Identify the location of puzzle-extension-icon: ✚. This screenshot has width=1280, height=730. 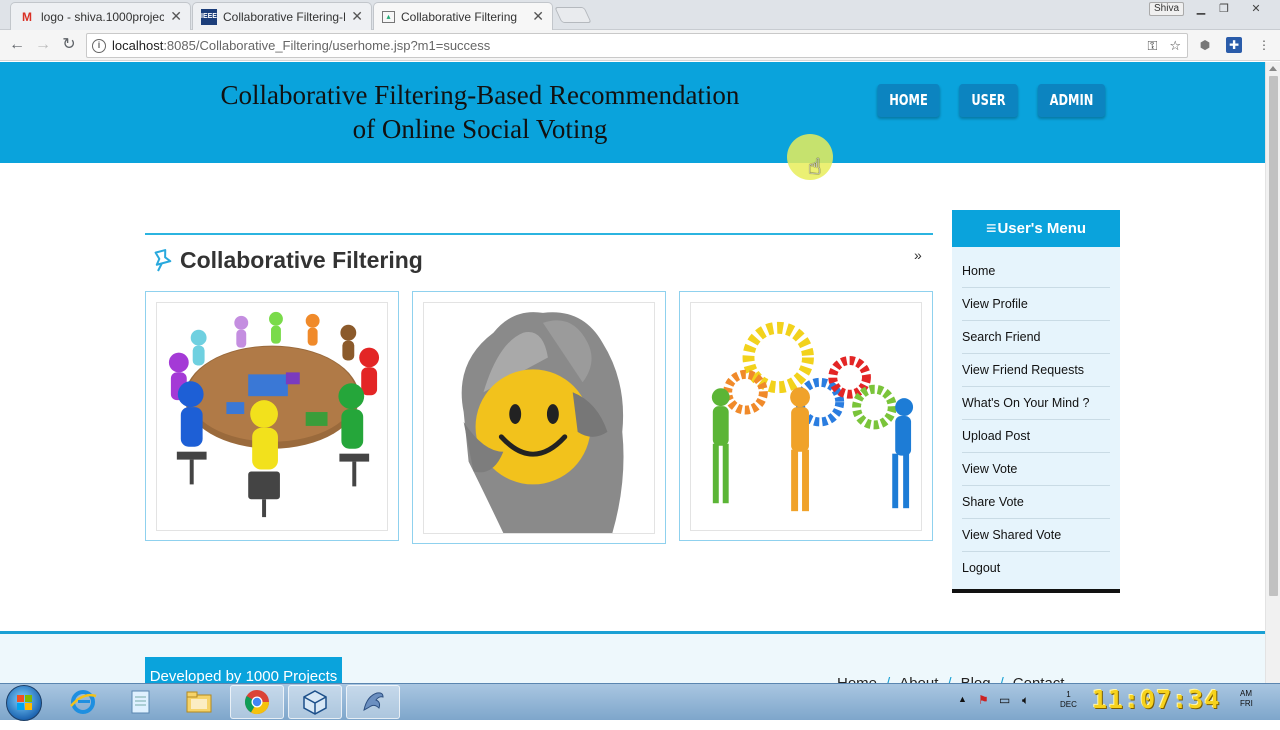
(1234, 45).